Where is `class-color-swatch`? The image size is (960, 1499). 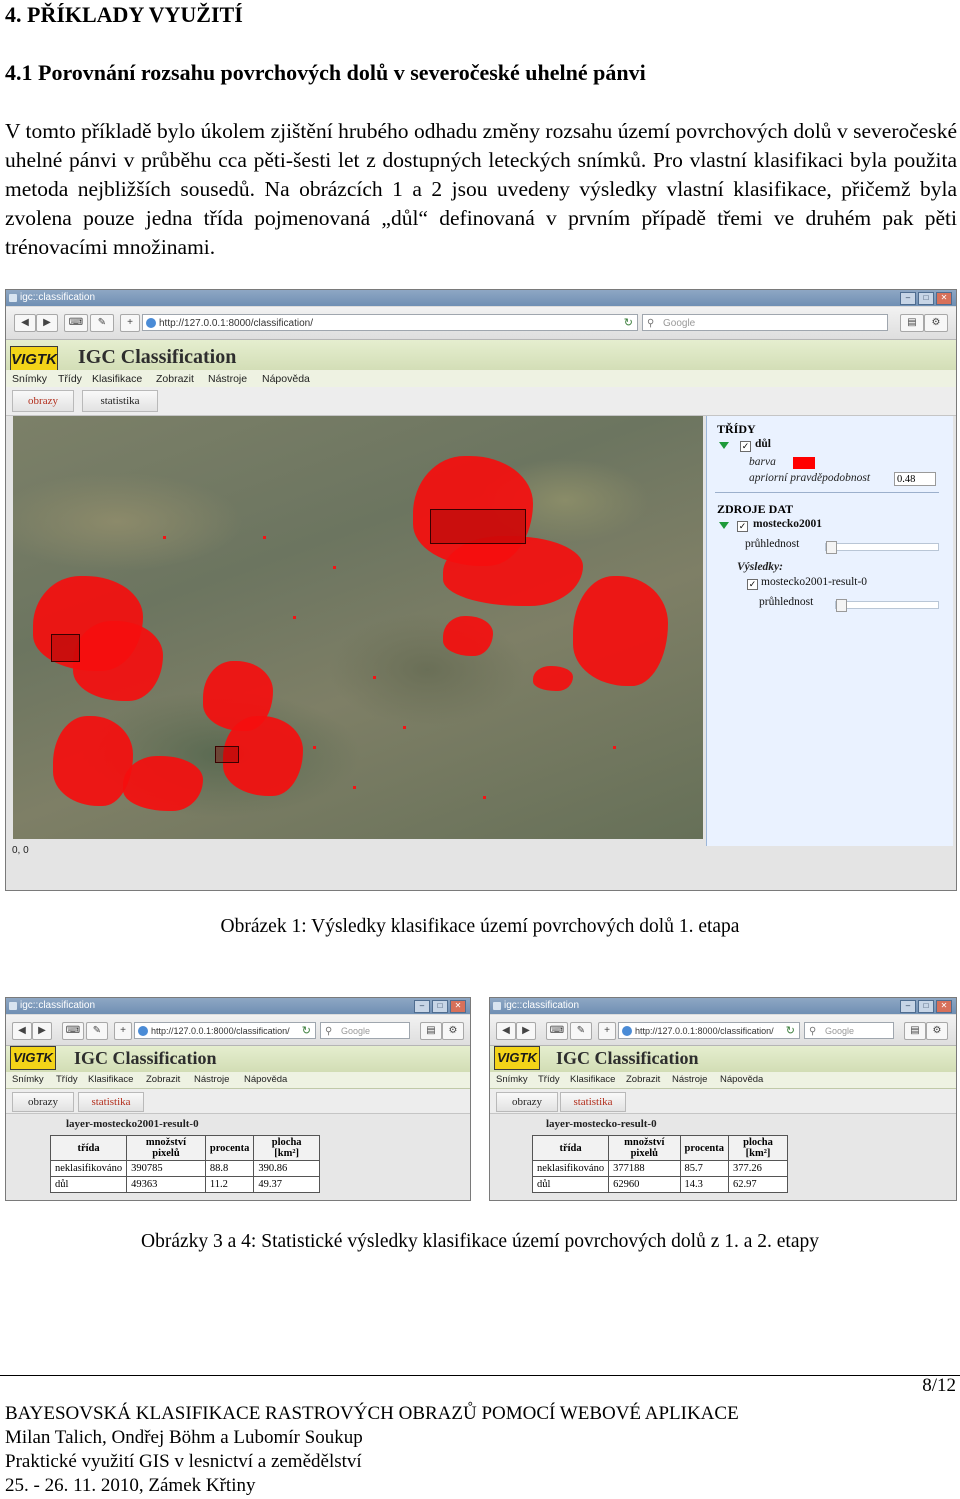 class-color-swatch is located at coordinates (804, 463).